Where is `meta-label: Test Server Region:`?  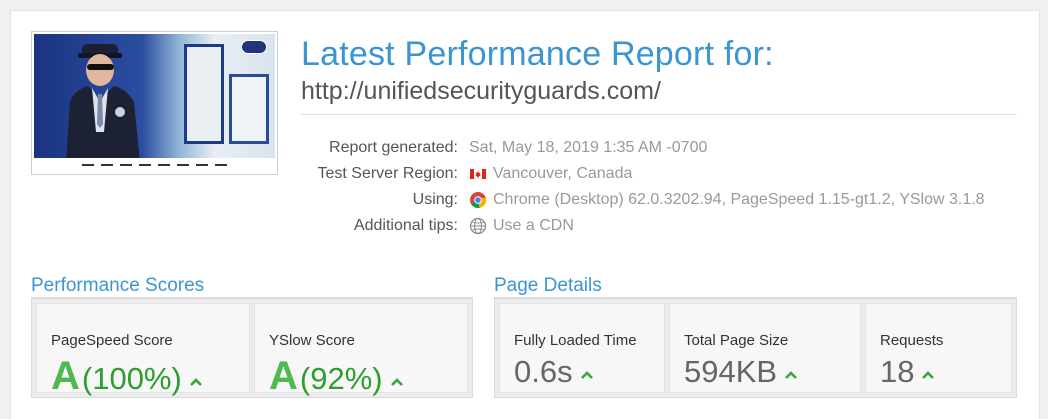 meta-label: Test Server Region: is located at coordinates (387, 173).